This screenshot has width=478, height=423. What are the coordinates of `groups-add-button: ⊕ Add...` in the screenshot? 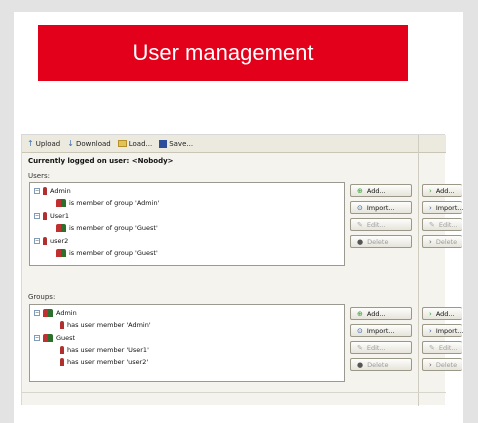 It's located at (381, 313).